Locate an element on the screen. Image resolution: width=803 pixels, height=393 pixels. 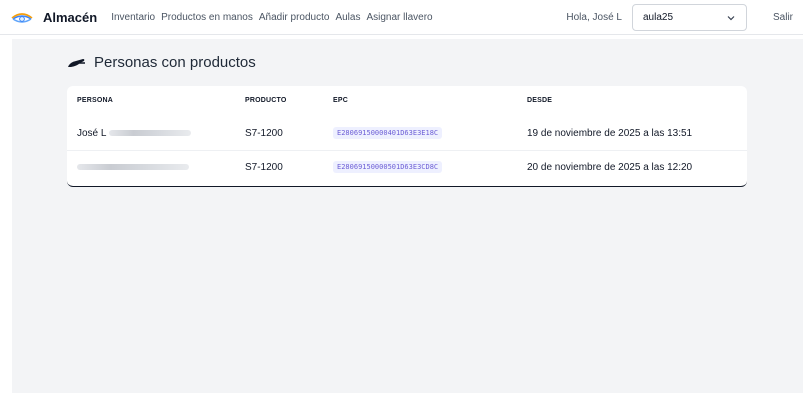
column-header-desde: DESDE is located at coordinates (540, 100).